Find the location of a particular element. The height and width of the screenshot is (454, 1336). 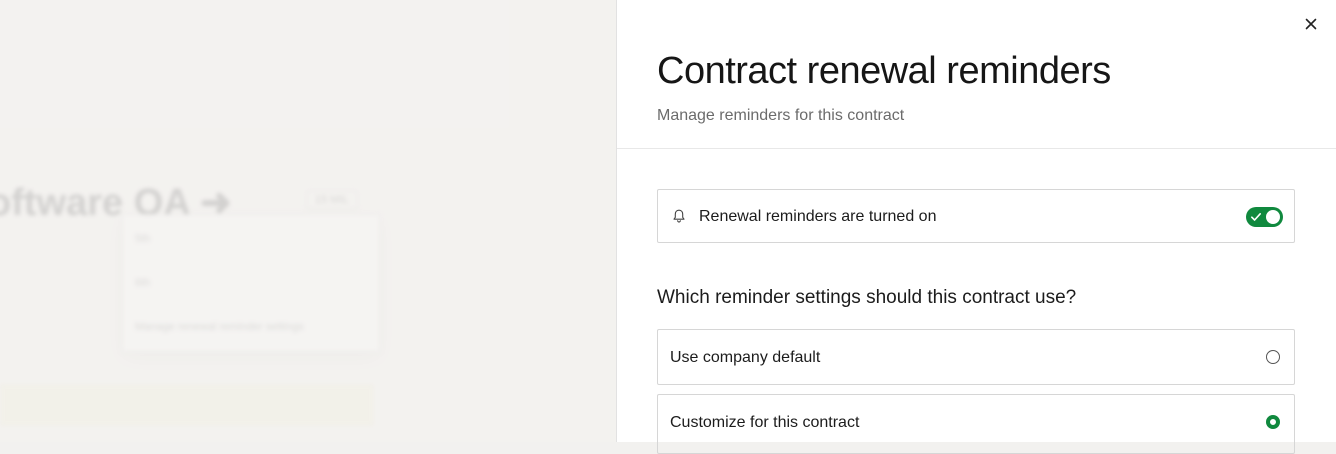

page-subtitle: Manage reminders for this contract is located at coordinates (781, 115).